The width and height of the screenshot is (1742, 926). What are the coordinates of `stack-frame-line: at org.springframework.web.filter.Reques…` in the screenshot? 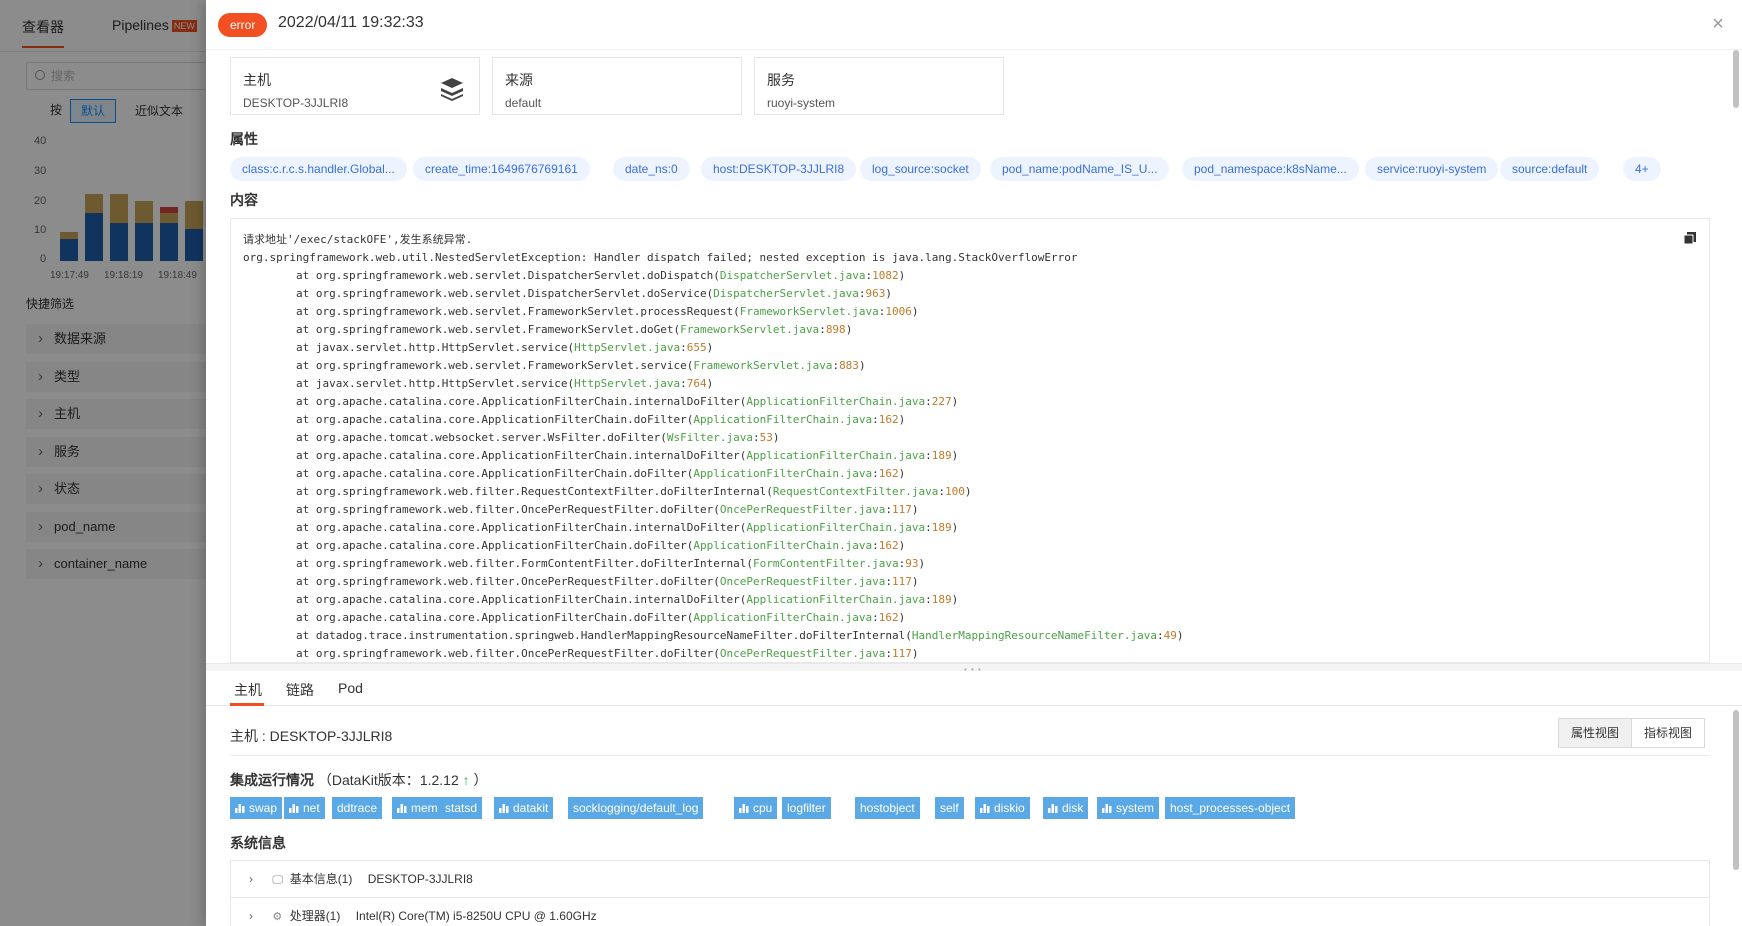 It's located at (970, 492).